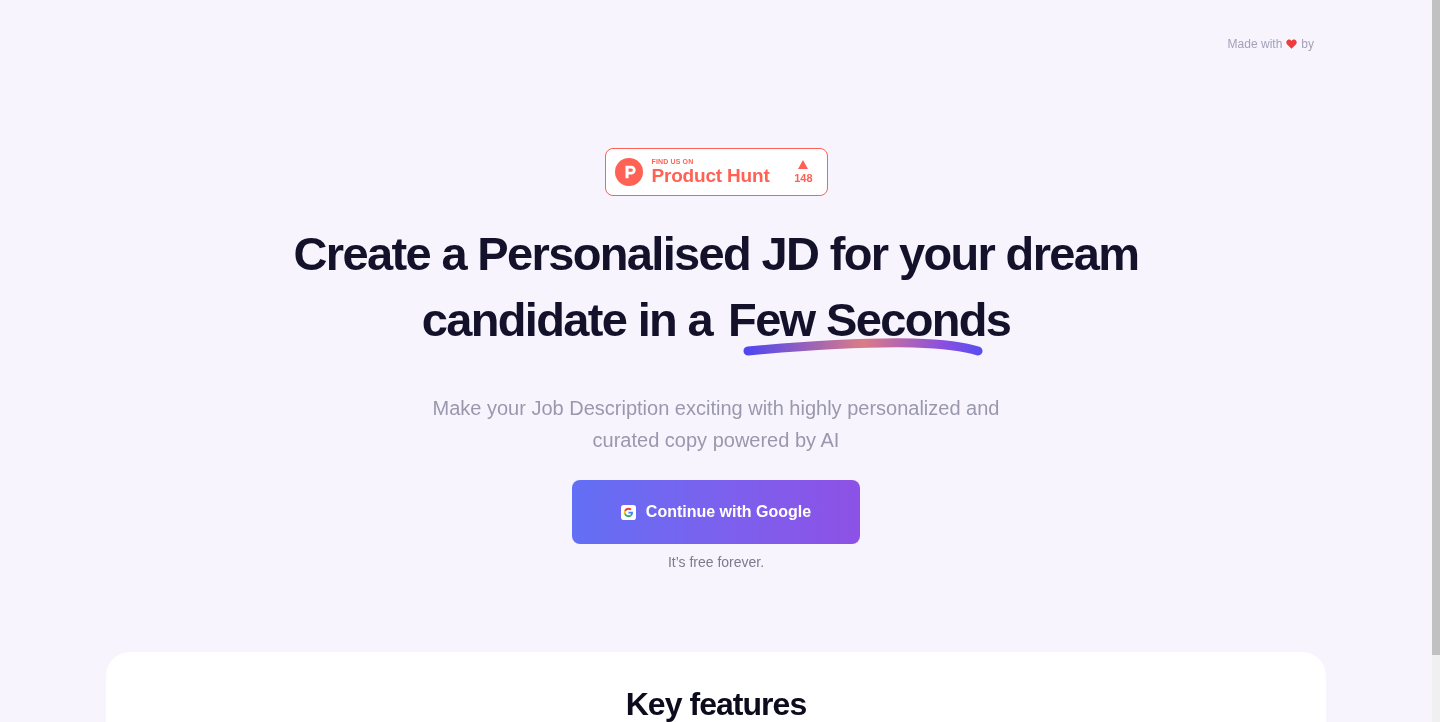  I want to click on g-logo-icon, so click(628, 512).